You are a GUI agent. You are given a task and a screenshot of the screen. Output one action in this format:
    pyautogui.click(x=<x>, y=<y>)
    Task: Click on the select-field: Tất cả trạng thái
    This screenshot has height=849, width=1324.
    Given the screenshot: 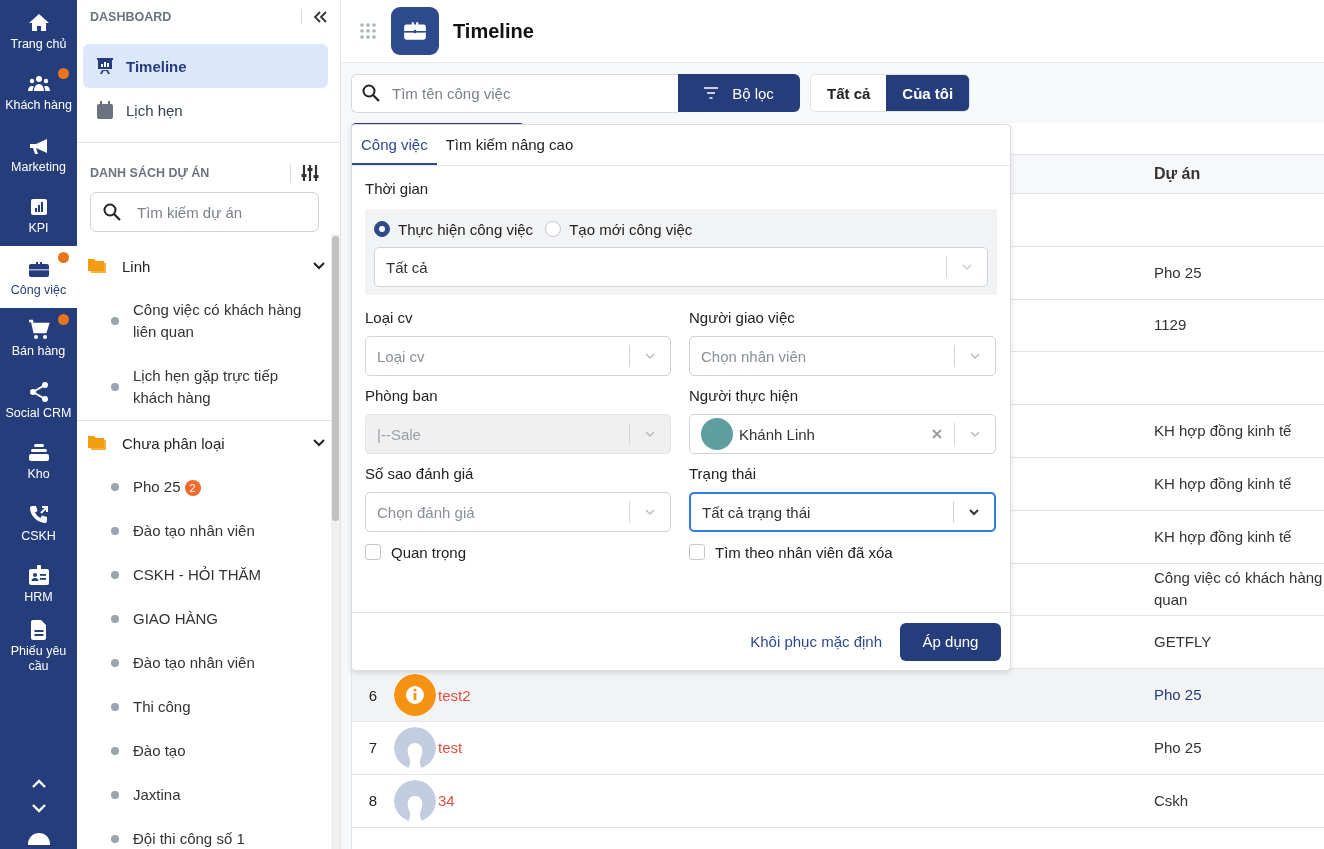 What is the action you would take?
    pyautogui.click(x=842, y=512)
    